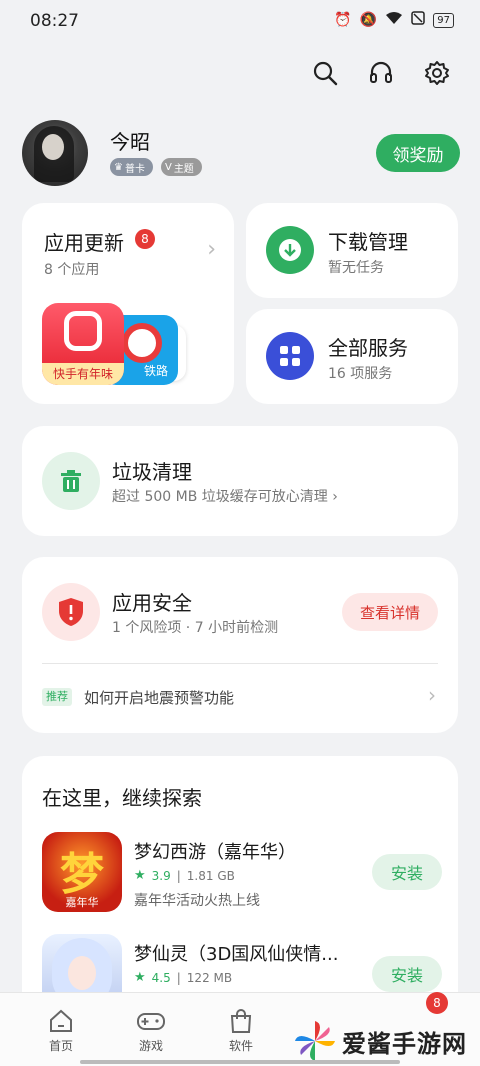 The width and height of the screenshot is (480, 1066). Describe the element at coordinates (290, 250) in the screenshot. I see `download-icon` at that location.